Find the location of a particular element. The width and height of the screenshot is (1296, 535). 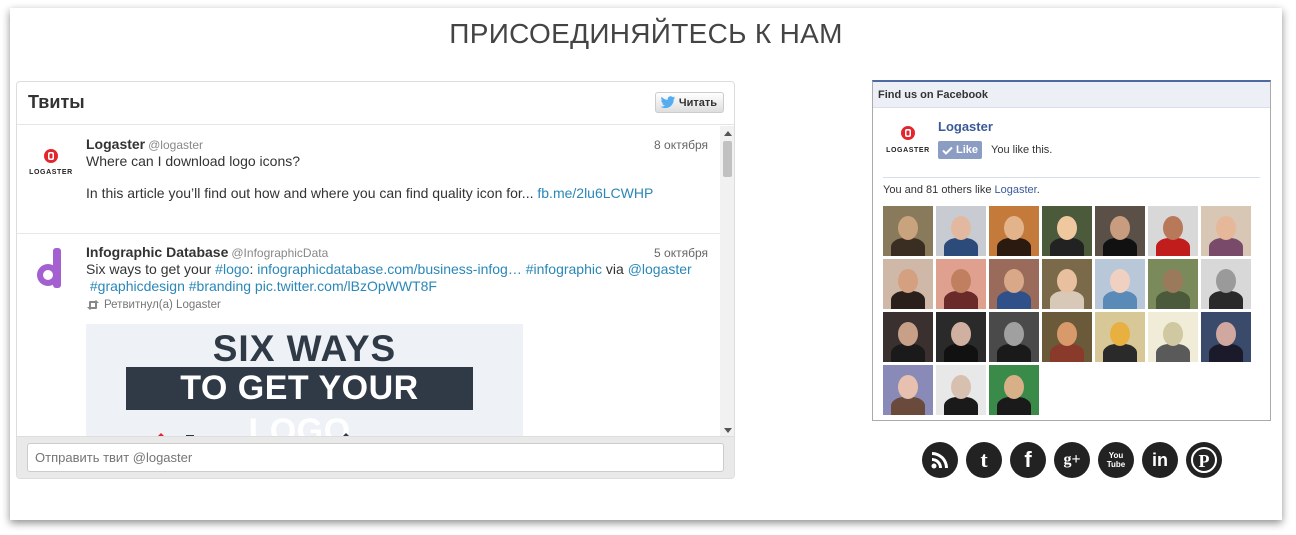

facebook-like-button: Like is located at coordinates (960, 150).